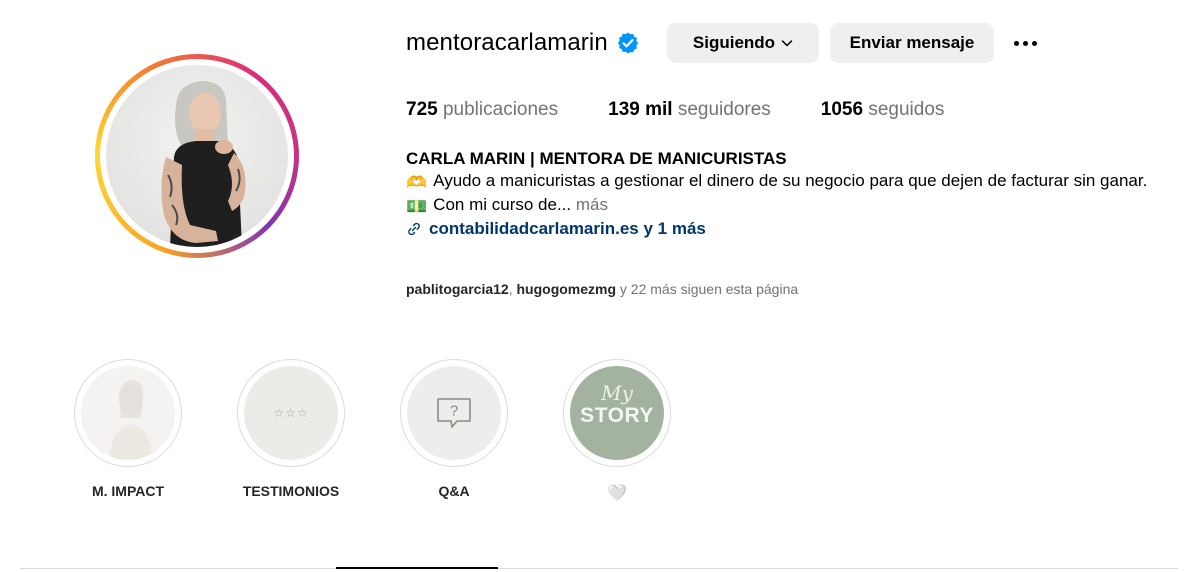 This screenshot has height=572, width=1200. Describe the element at coordinates (454, 491) in the screenshot. I see `highlight-label: Q&A` at that location.